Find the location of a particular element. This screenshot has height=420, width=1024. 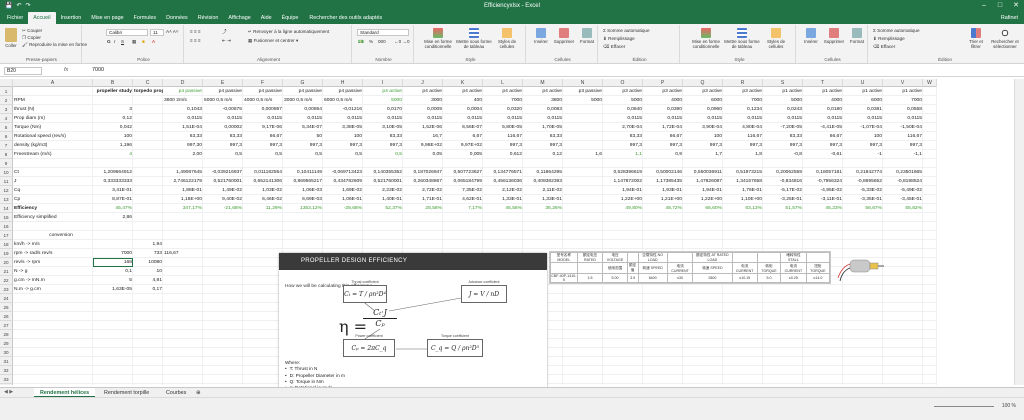

cell: 66,60% is located at coordinates (703, 208).